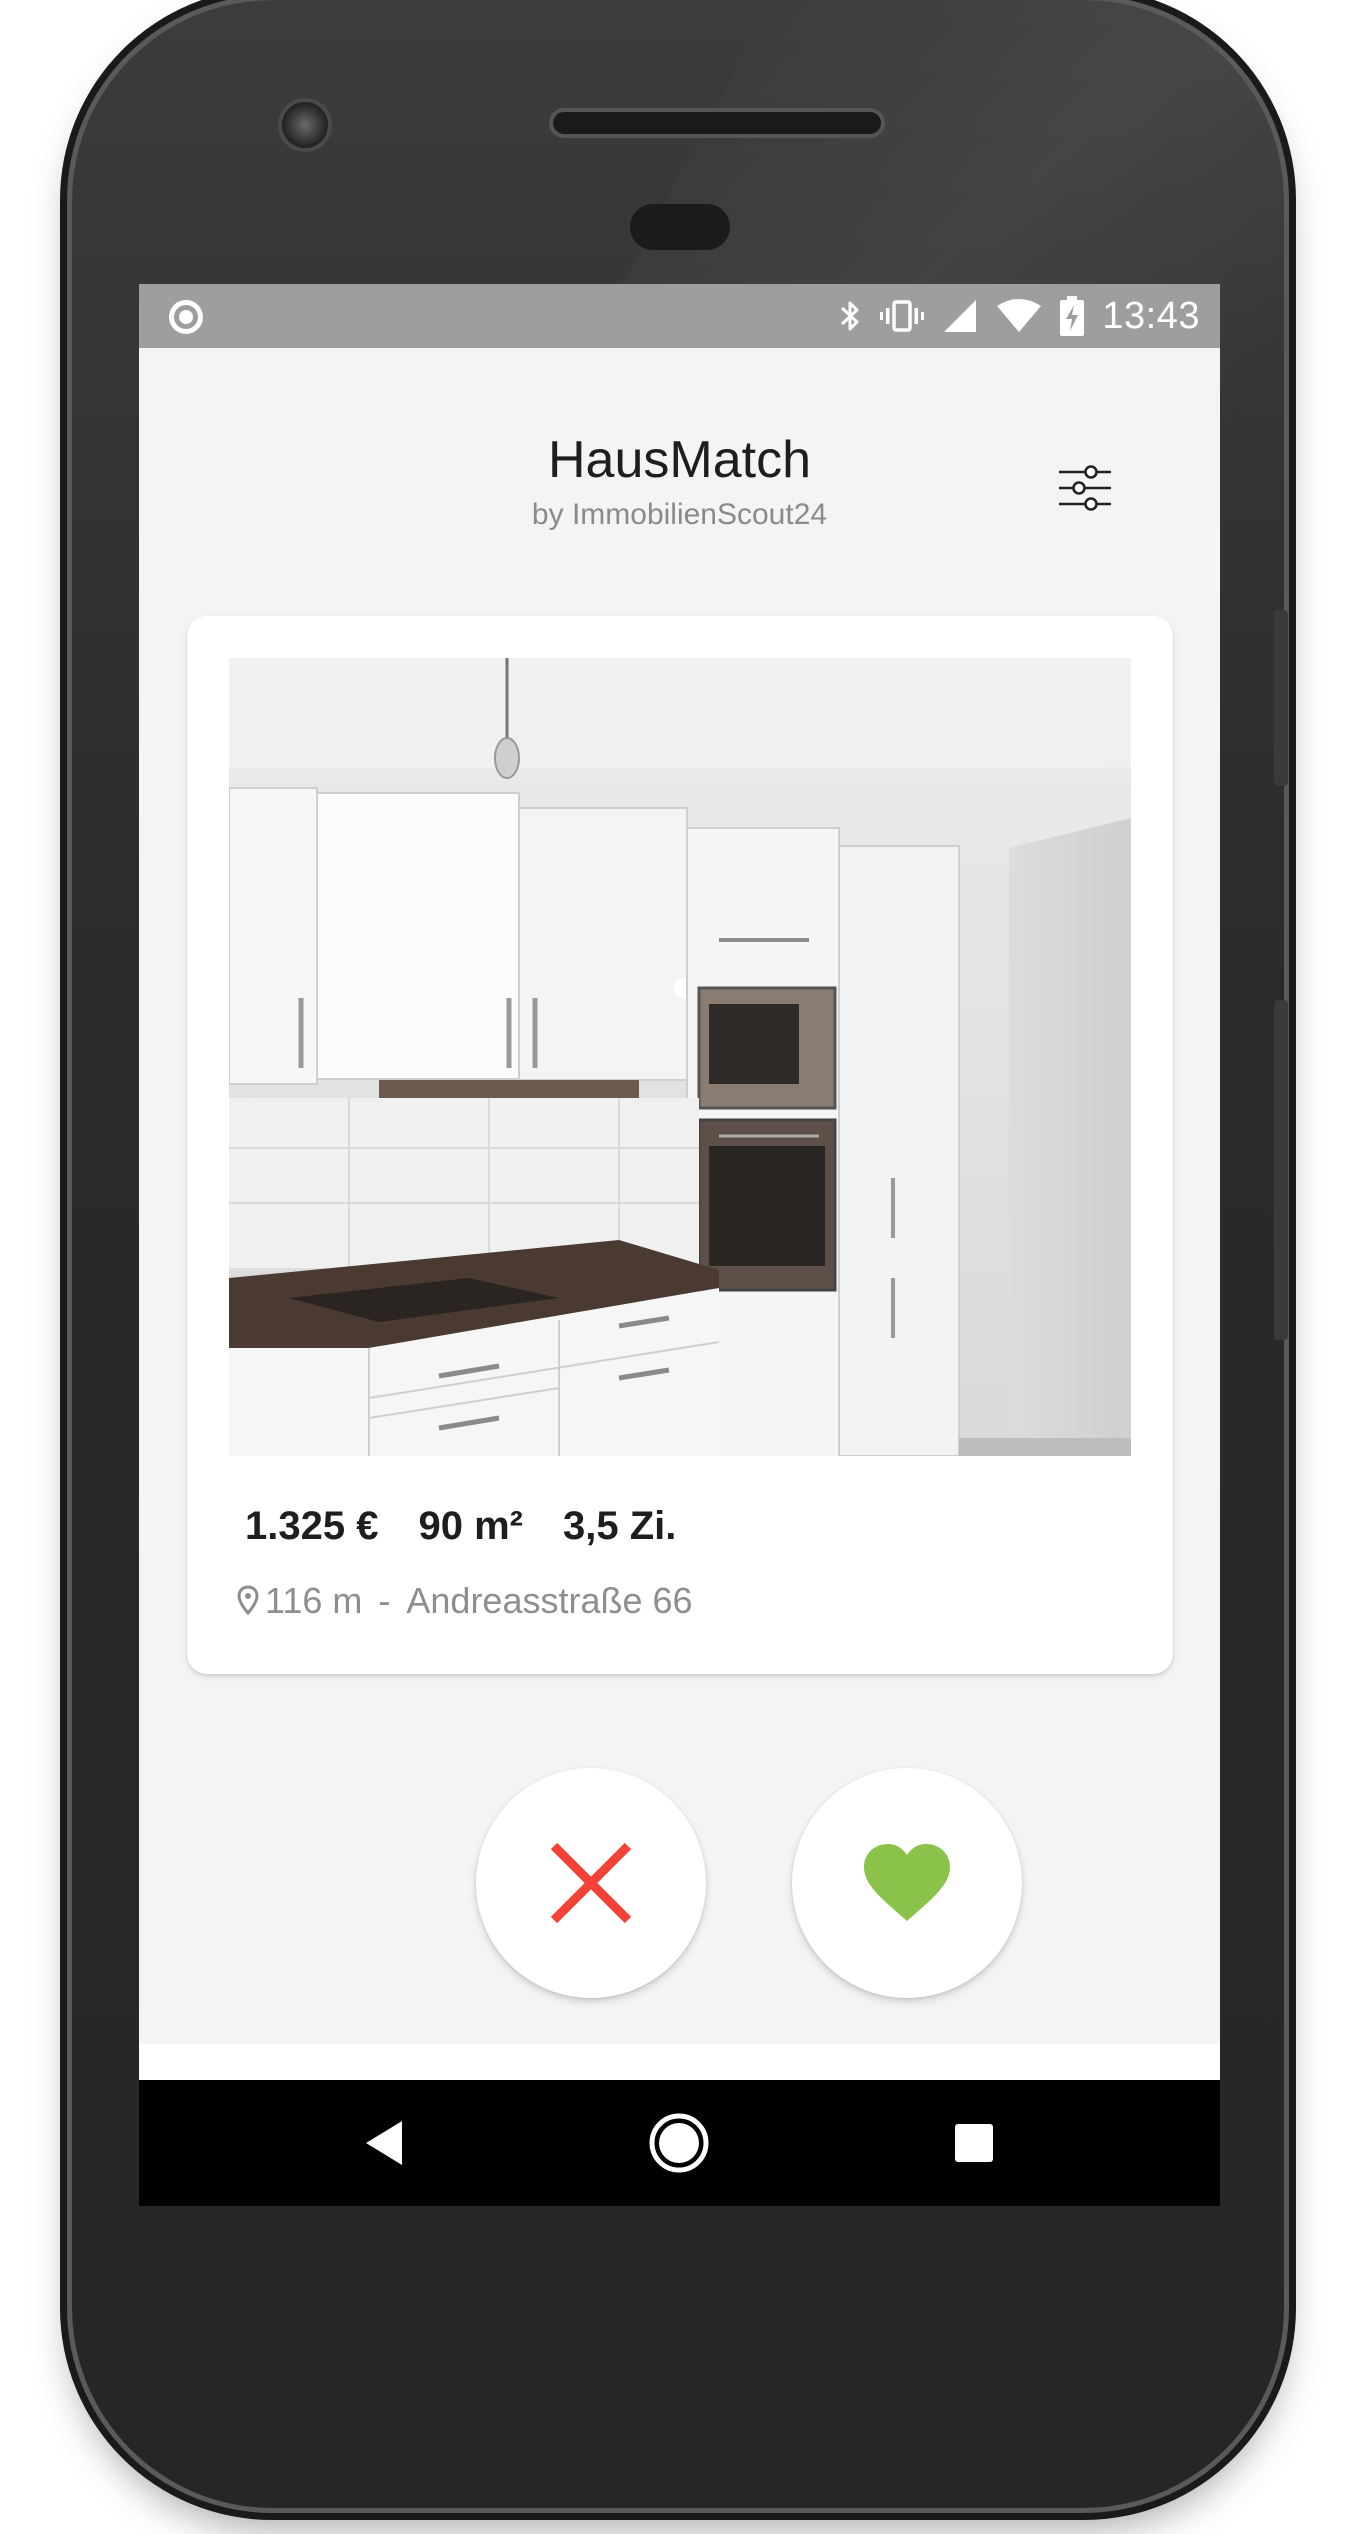 The height and width of the screenshot is (2534, 1370). What do you see at coordinates (680, 227) in the screenshot?
I see `proximity-sensor` at bounding box center [680, 227].